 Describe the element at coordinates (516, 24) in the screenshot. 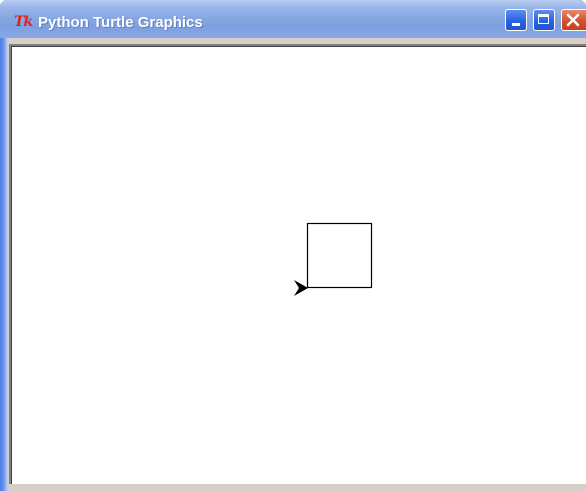

I see `minimize-icon` at that location.